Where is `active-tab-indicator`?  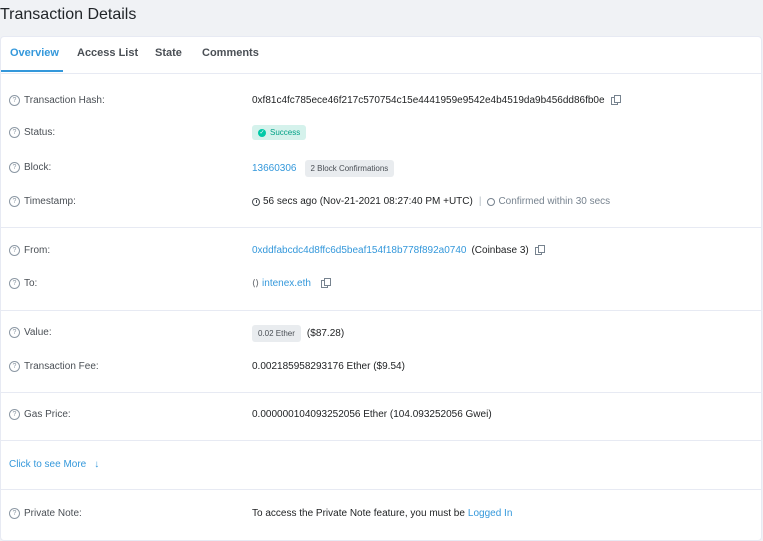 active-tab-indicator is located at coordinates (32, 71).